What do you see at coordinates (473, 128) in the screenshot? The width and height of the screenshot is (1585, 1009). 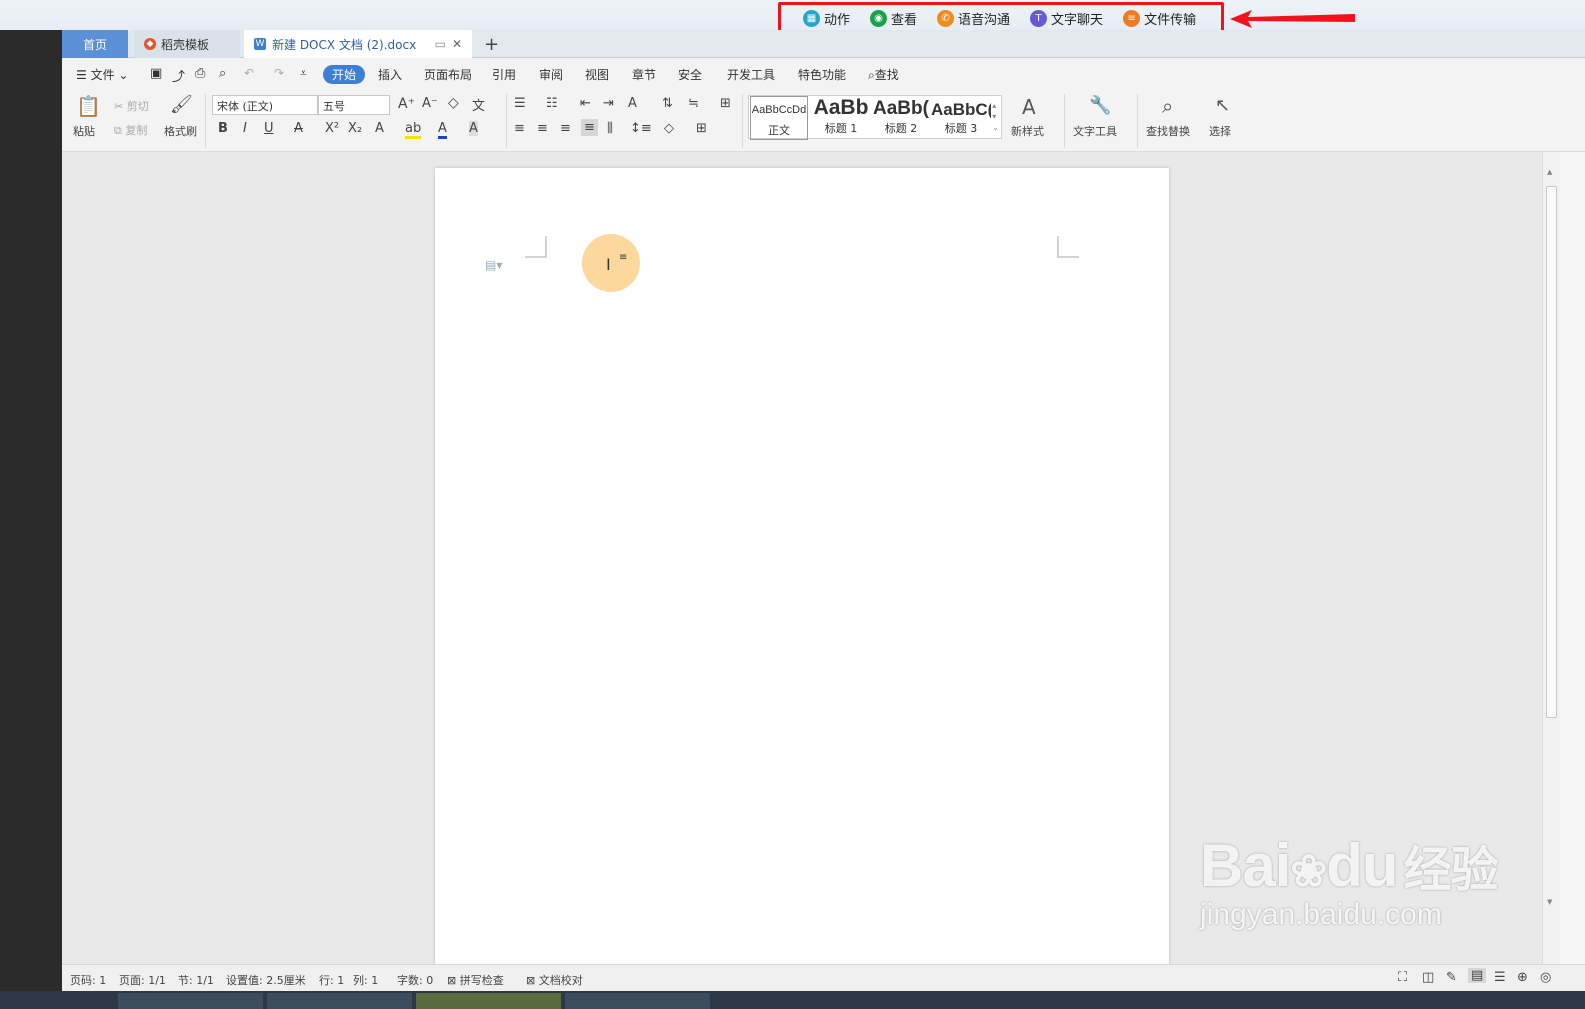 I see `char-shading-icon: A` at bounding box center [473, 128].